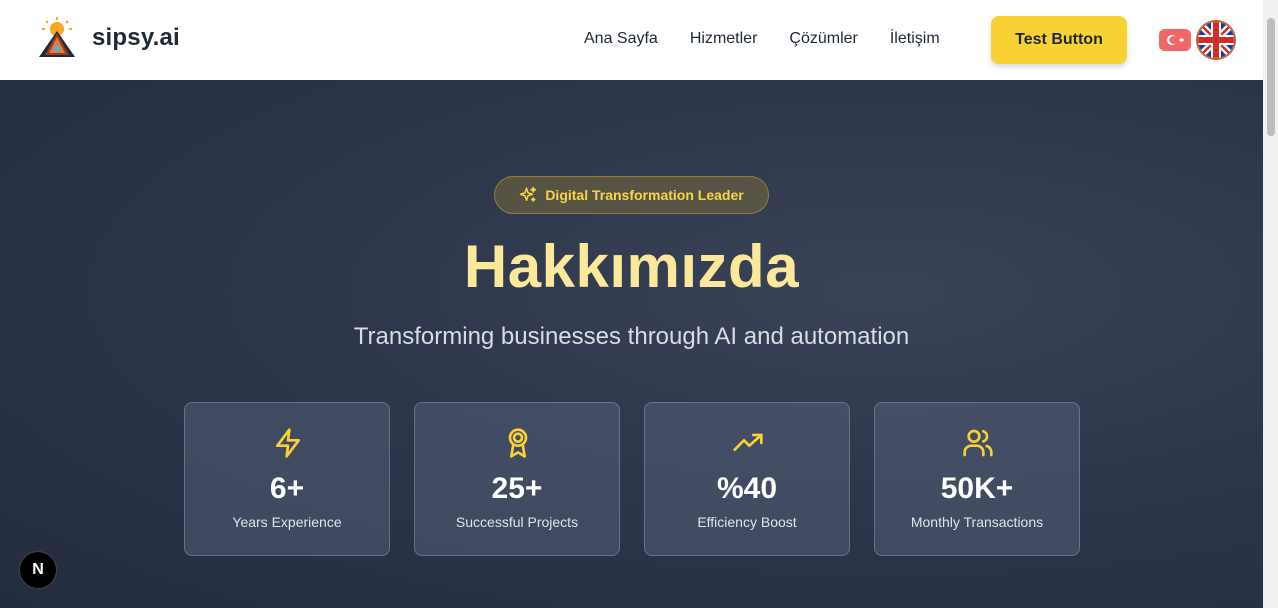  I want to click on hero-badge: Digital Transformation Leader, so click(631, 195).